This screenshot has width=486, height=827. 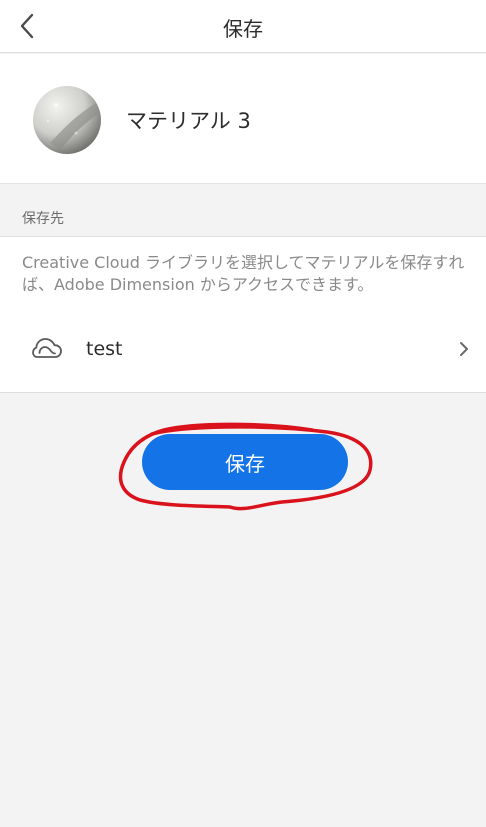 What do you see at coordinates (67, 120) in the screenshot?
I see `material-sphere-thumbnail` at bounding box center [67, 120].